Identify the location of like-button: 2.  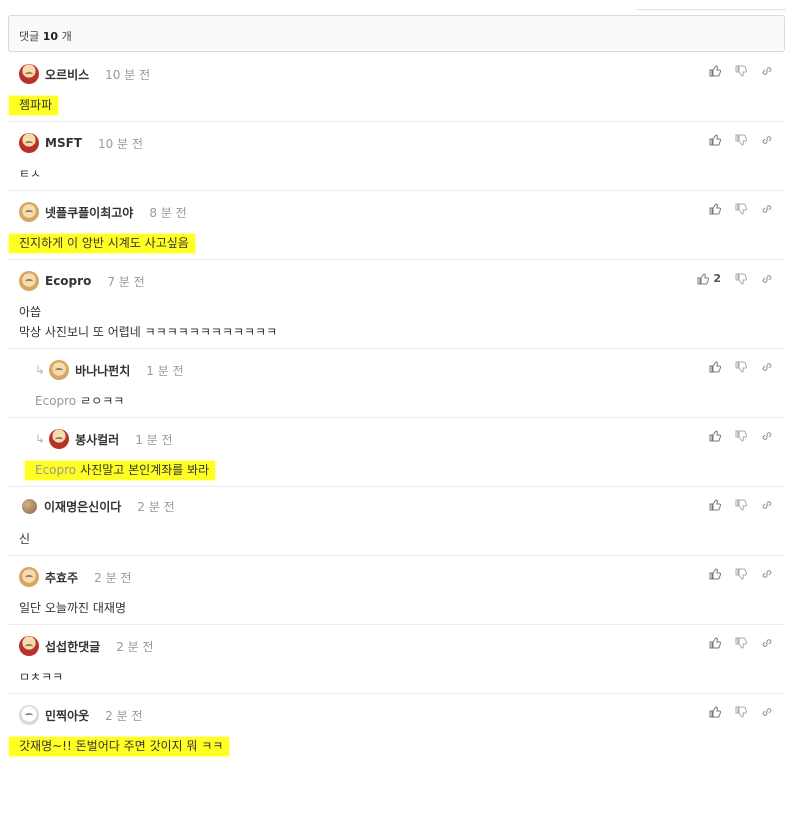
(709, 278).